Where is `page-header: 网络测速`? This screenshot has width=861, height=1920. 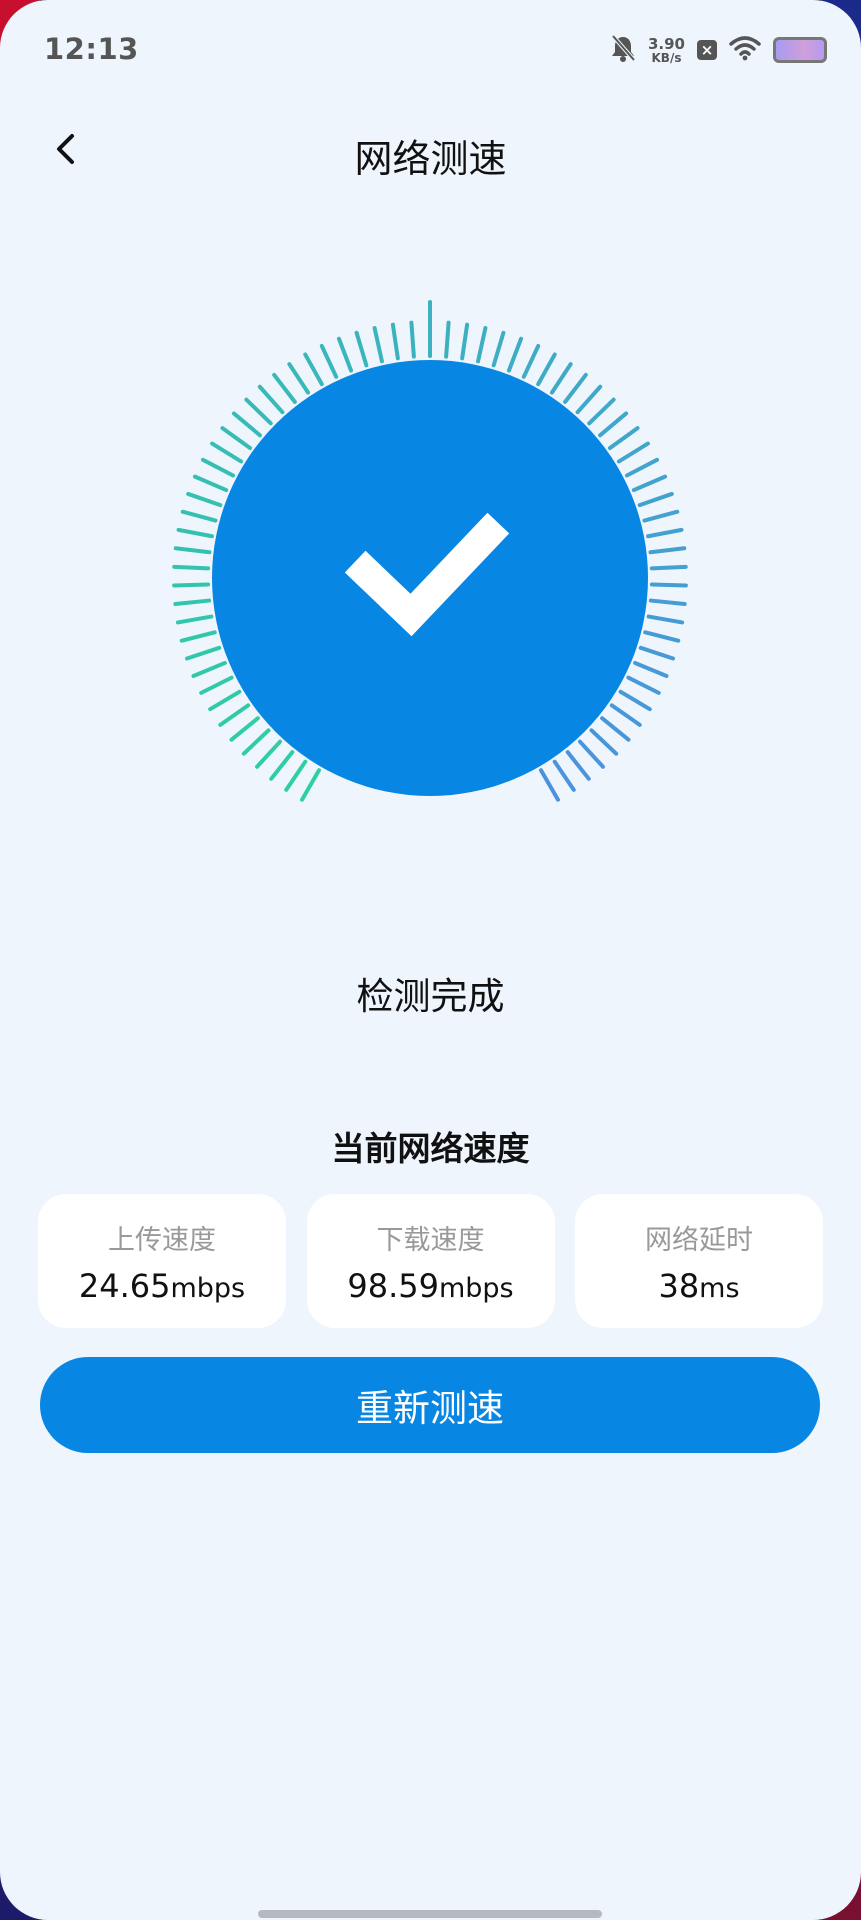 page-header: 网络测速 is located at coordinates (430, 150).